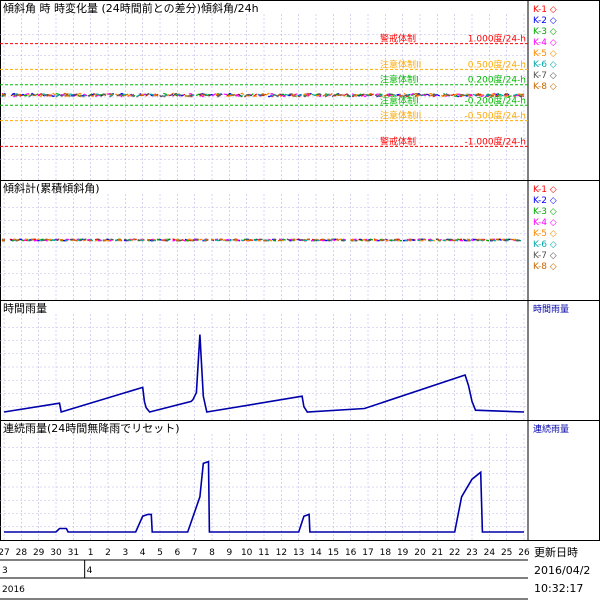 Image resolution: width=600 pixels, height=600 pixels. What do you see at coordinates (22, 553) in the screenshot?
I see `x-tick-label: 28` at bounding box center [22, 553].